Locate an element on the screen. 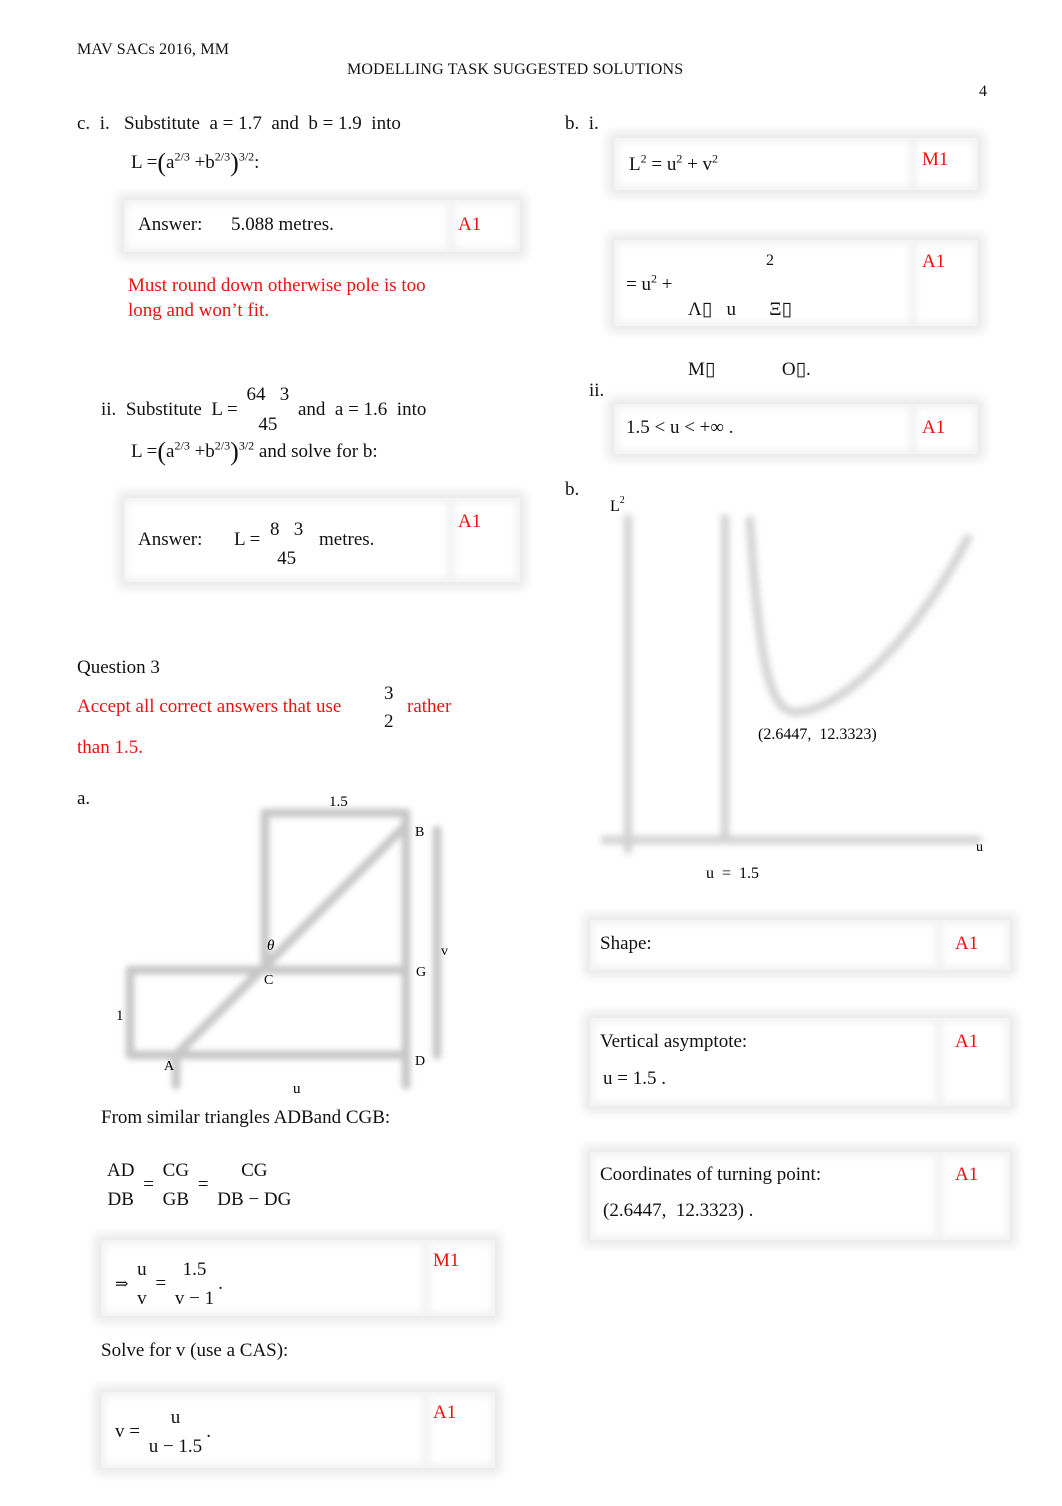  L-equals: L = is located at coordinates (224, 409).